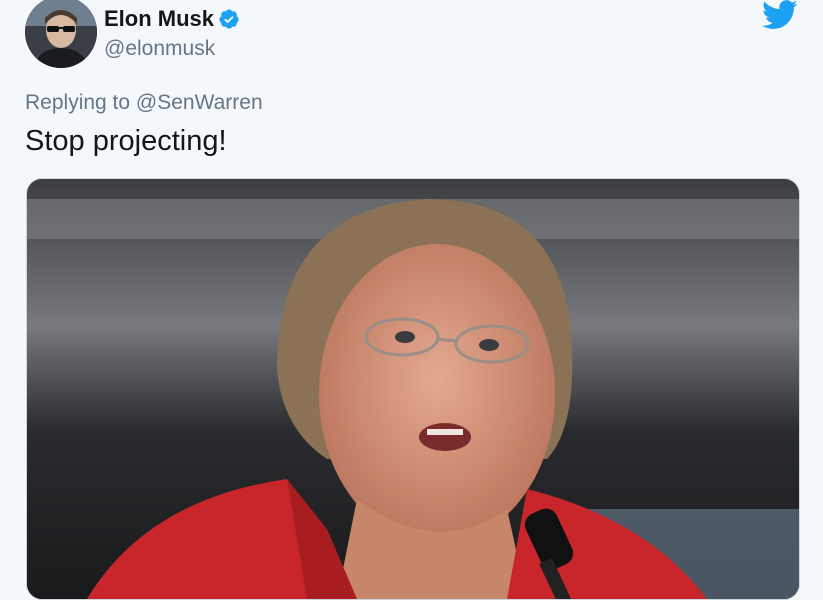 The width and height of the screenshot is (823, 600). I want to click on replying-to-line: Replying to @SenWarren, so click(144, 103).